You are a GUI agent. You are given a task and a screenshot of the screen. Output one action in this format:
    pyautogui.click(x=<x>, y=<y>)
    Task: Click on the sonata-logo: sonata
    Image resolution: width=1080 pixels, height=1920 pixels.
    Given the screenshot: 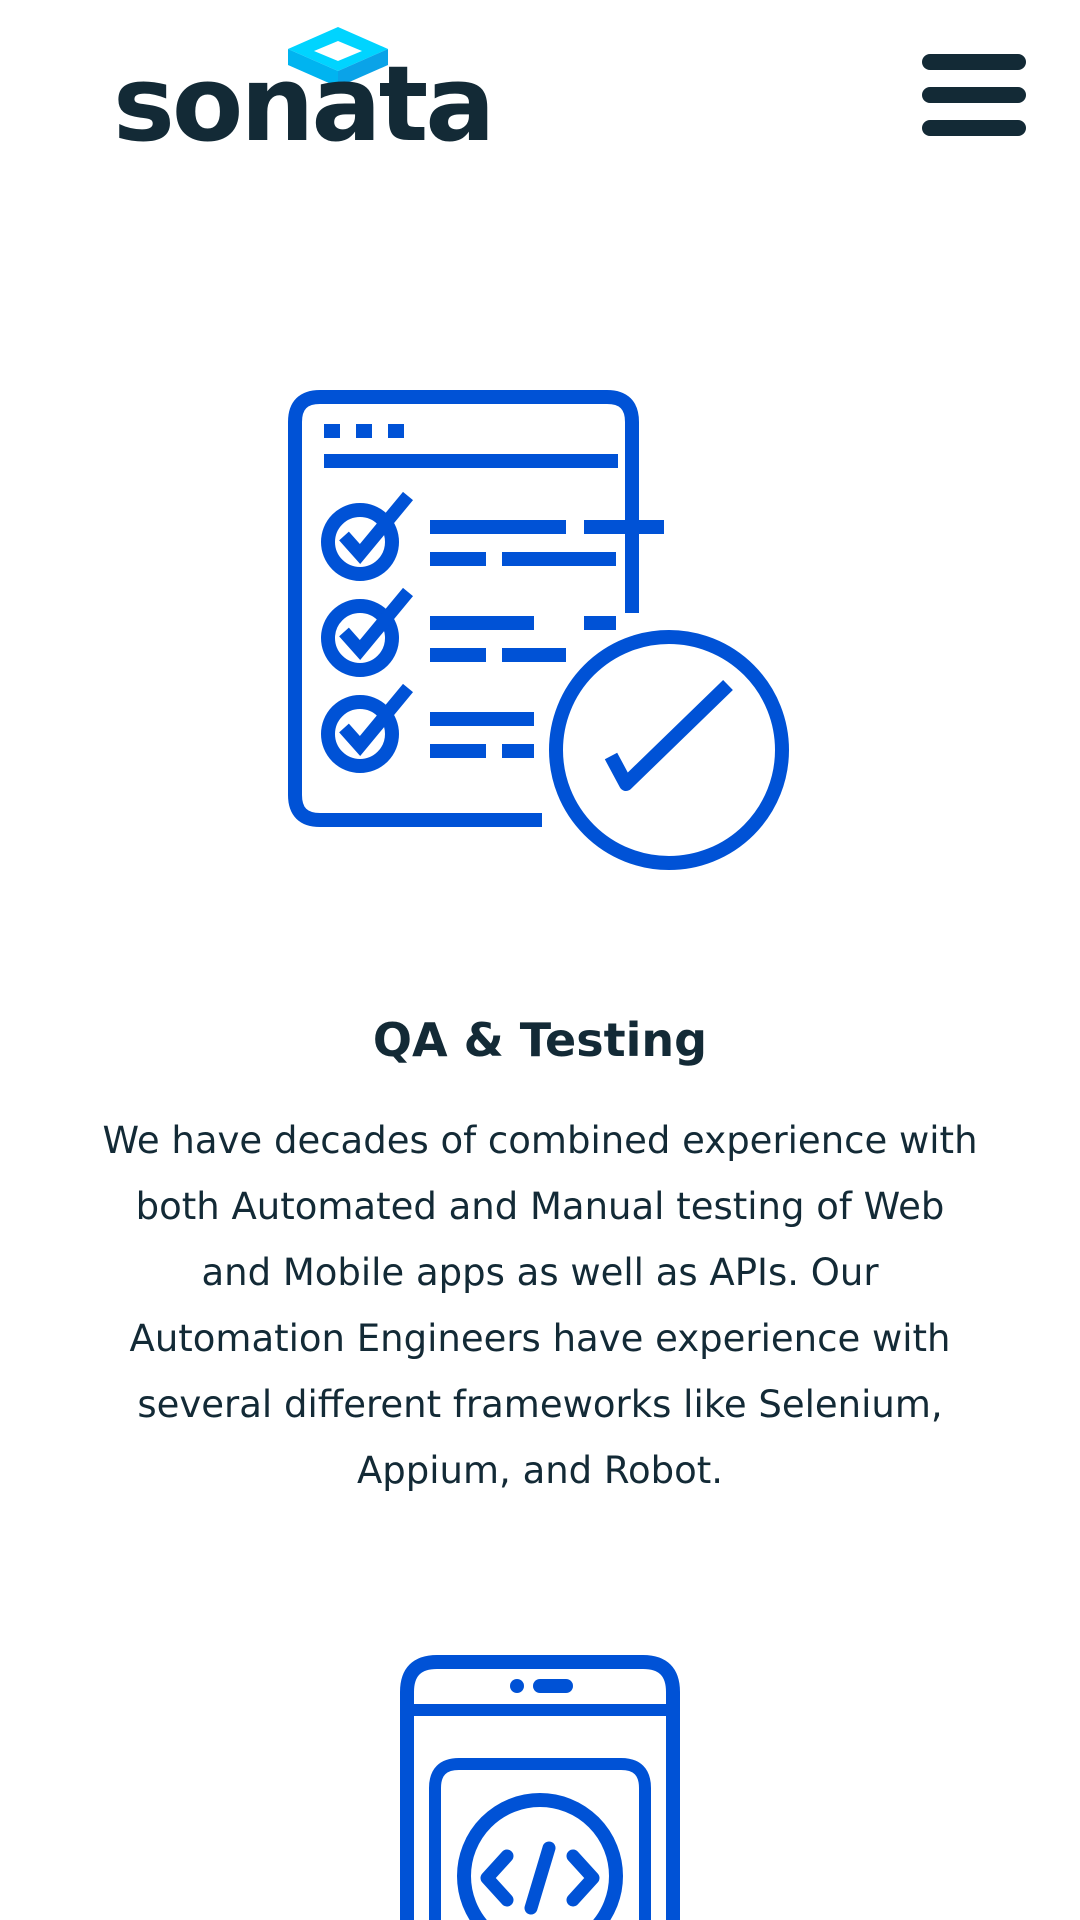 What is the action you would take?
    pyautogui.click(x=304, y=92)
    